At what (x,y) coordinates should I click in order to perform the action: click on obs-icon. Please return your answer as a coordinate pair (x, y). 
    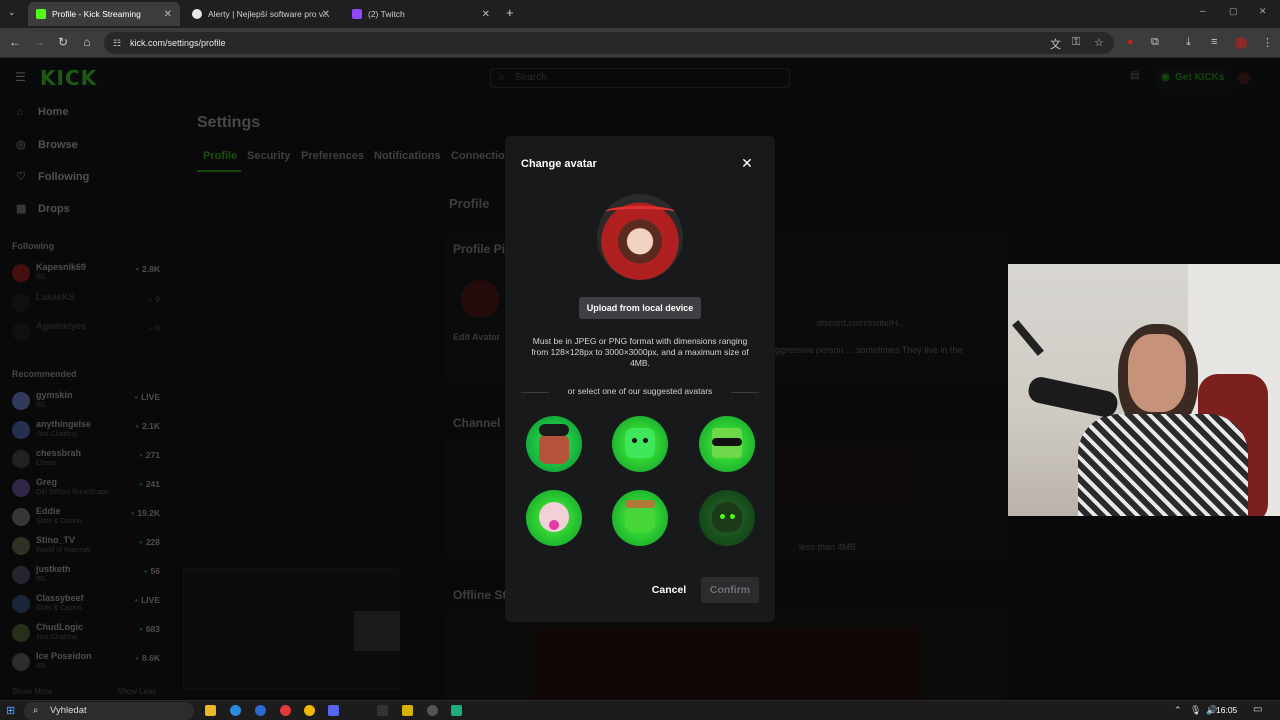
    Looking at the image, I should click on (432, 710).